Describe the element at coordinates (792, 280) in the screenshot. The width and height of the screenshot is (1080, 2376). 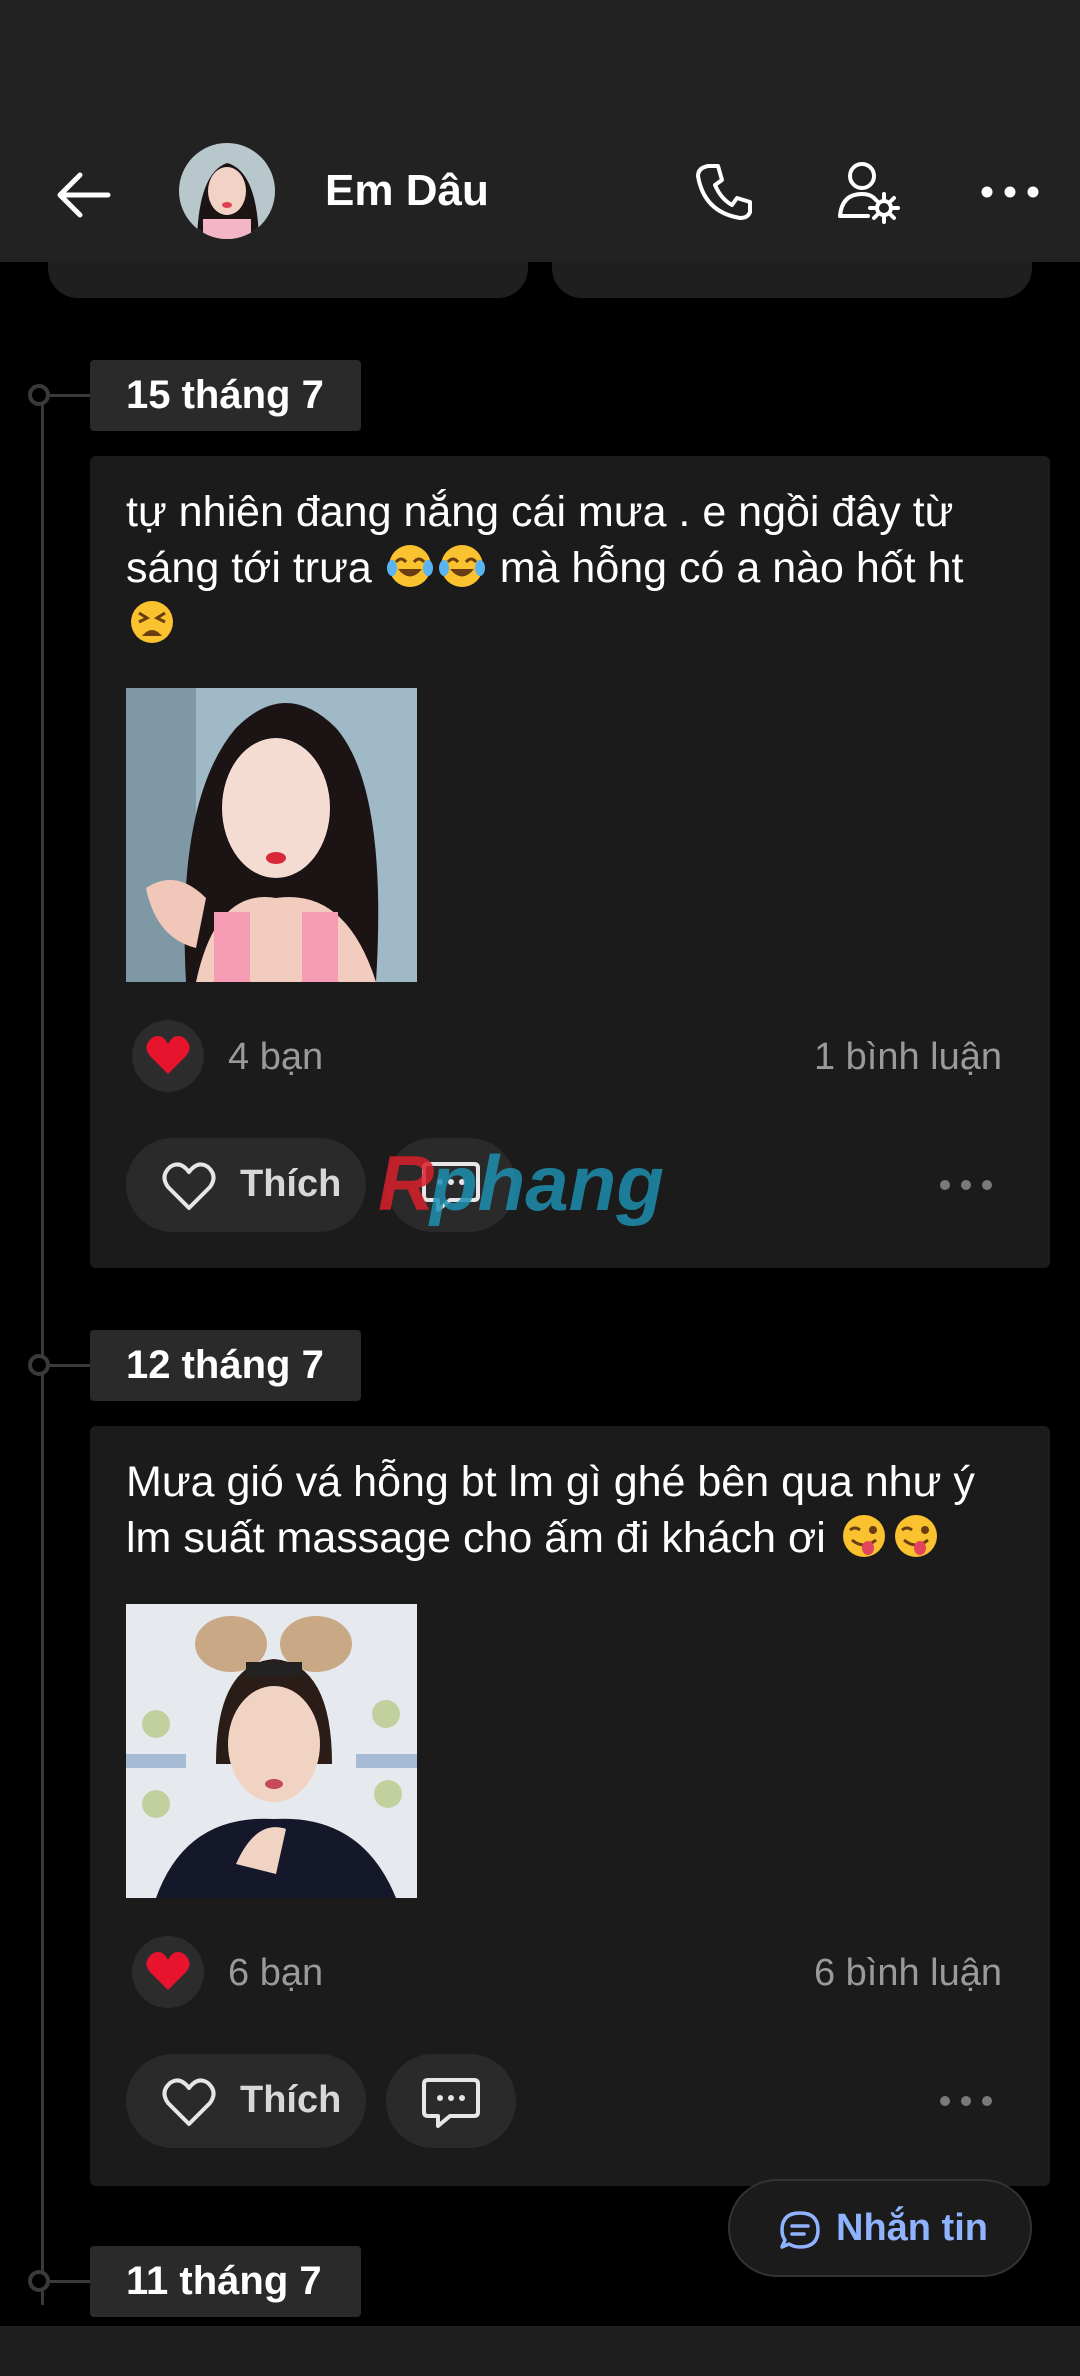
I see `previous-card-right` at that location.